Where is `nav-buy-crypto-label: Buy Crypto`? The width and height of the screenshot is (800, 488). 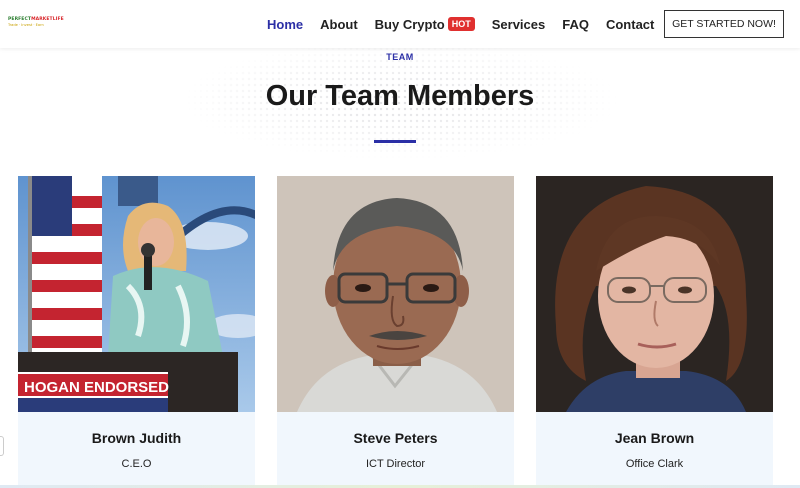
nav-buy-crypto-label: Buy Crypto is located at coordinates (409, 24).